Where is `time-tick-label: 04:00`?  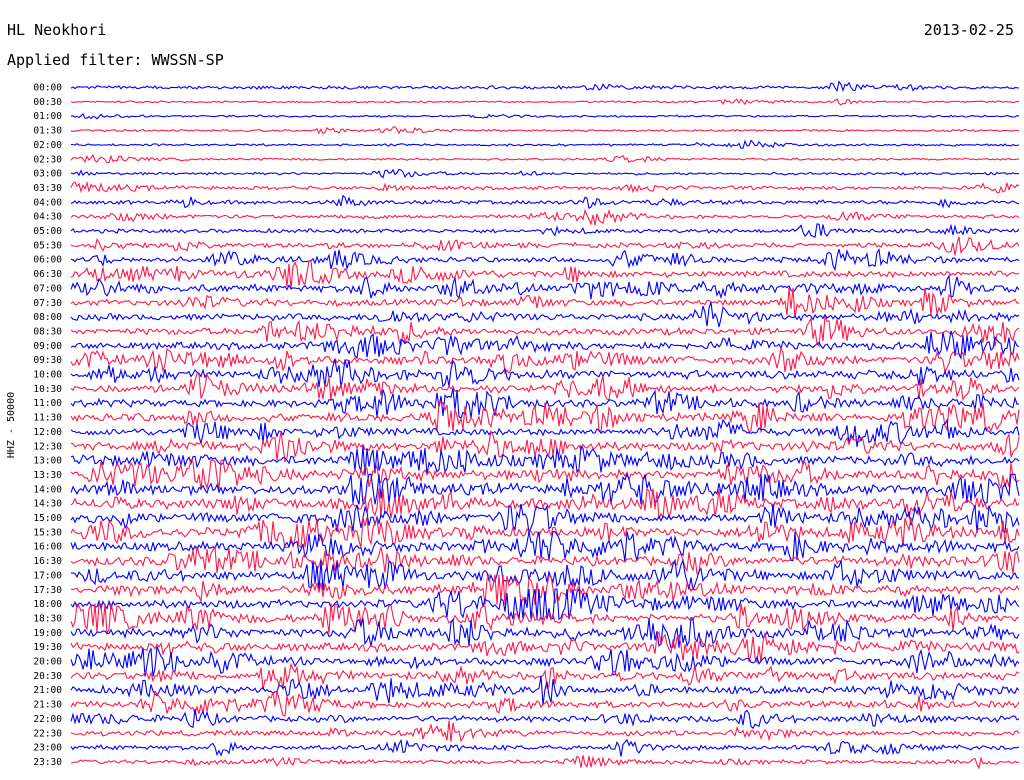 time-tick-label: 04:00 is located at coordinates (47, 202).